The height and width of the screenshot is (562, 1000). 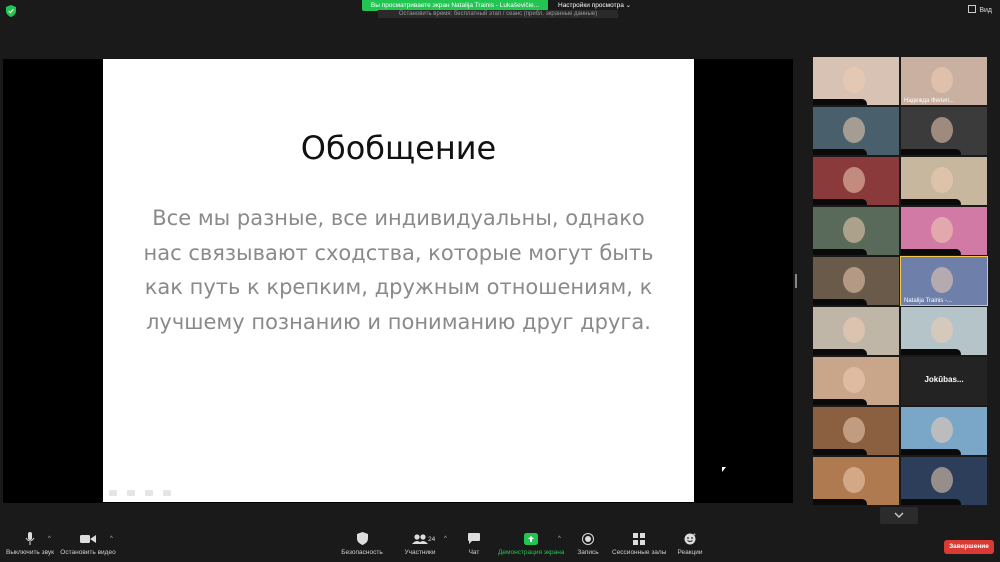 I want to click on chevron-down-icon, so click(x=899, y=515).